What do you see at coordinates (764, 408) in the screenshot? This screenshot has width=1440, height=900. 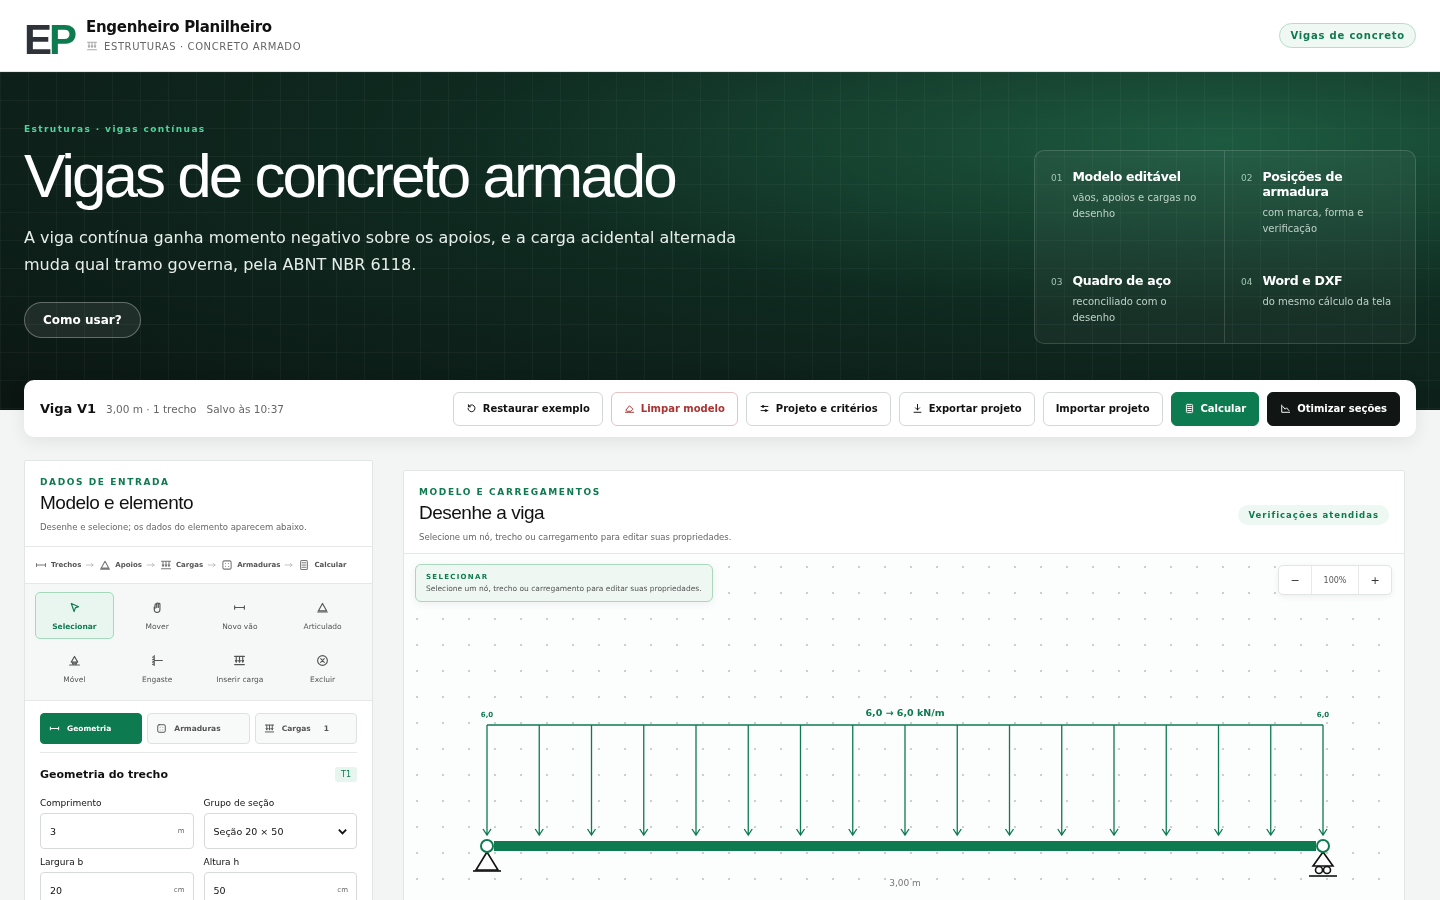 I see `sliders-icon` at bounding box center [764, 408].